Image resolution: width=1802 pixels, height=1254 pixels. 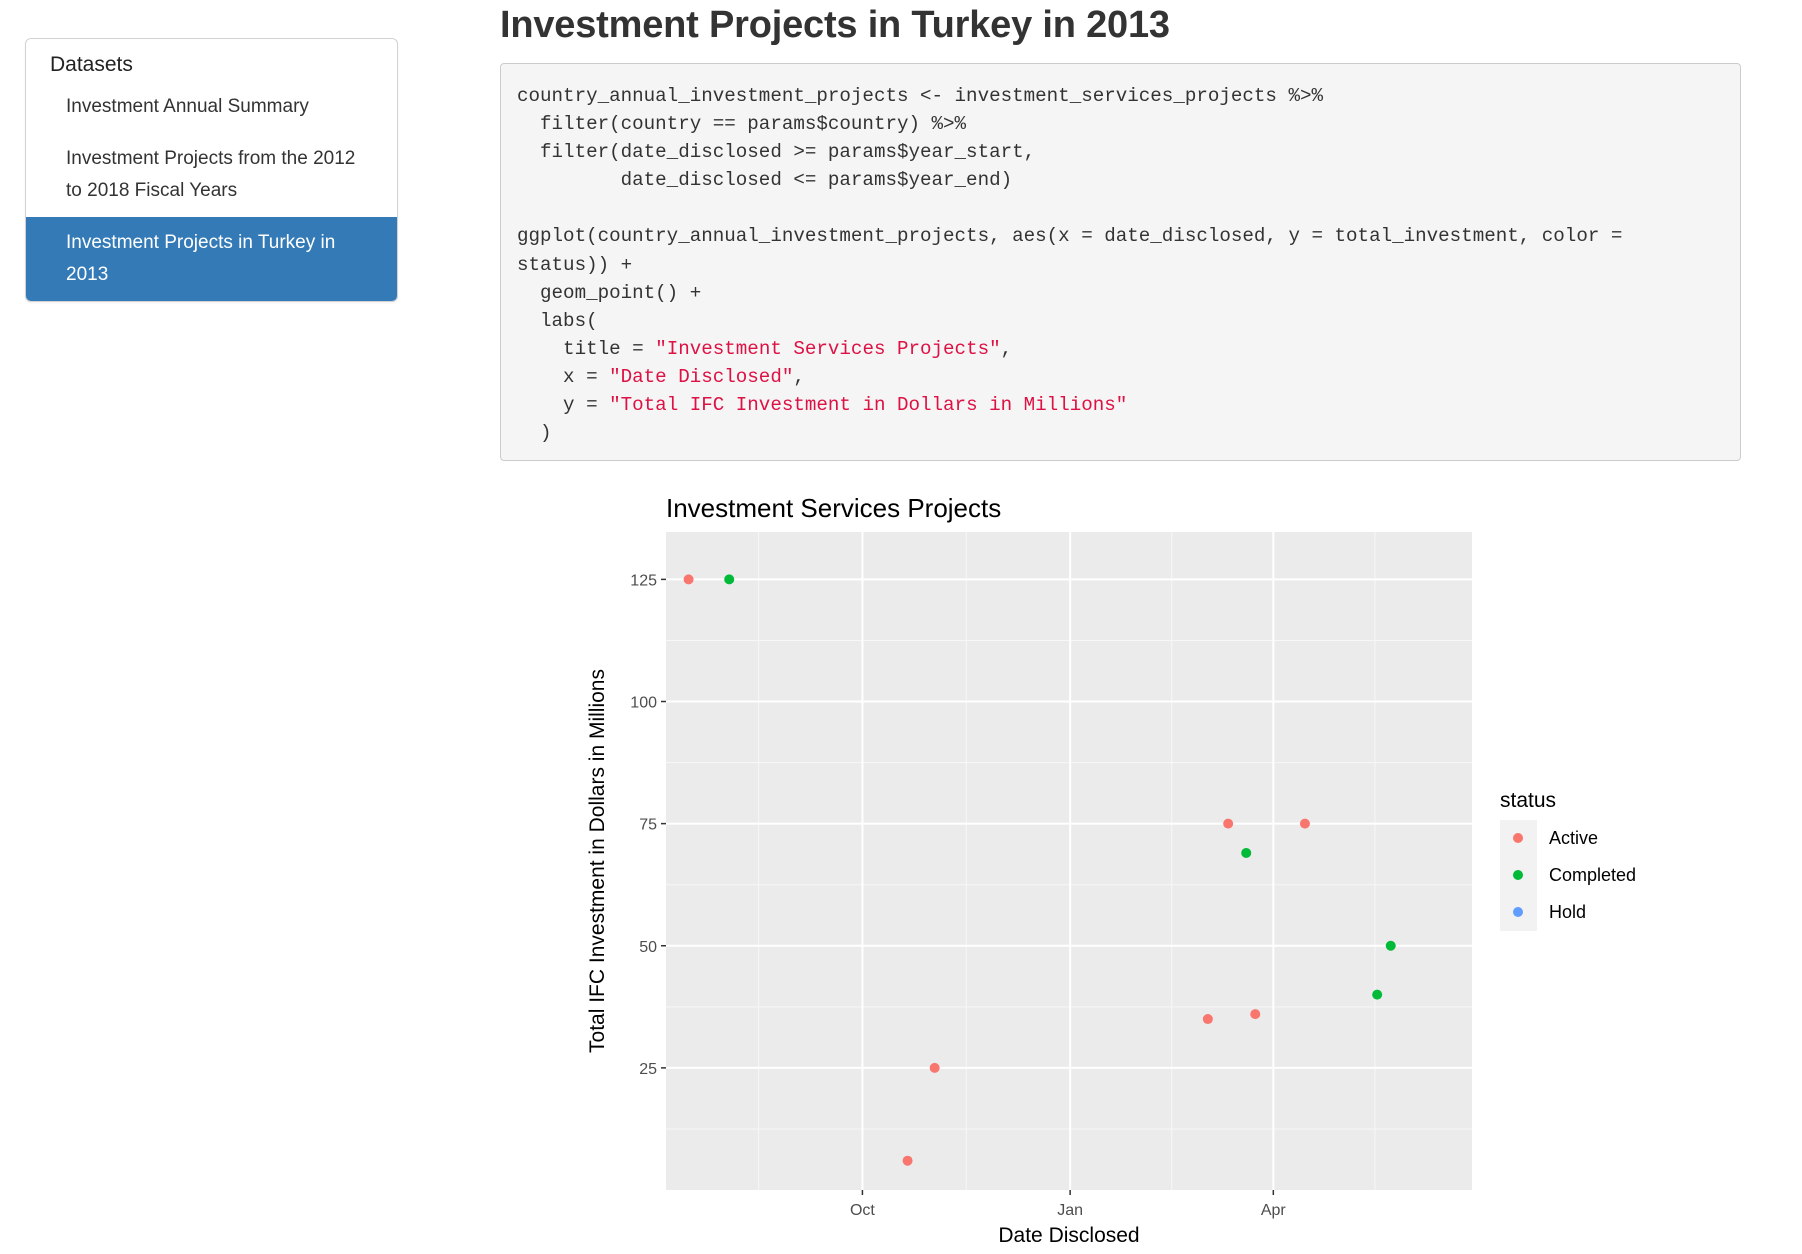 I want to click on x-tick-label: Apr, so click(x=1274, y=1210).